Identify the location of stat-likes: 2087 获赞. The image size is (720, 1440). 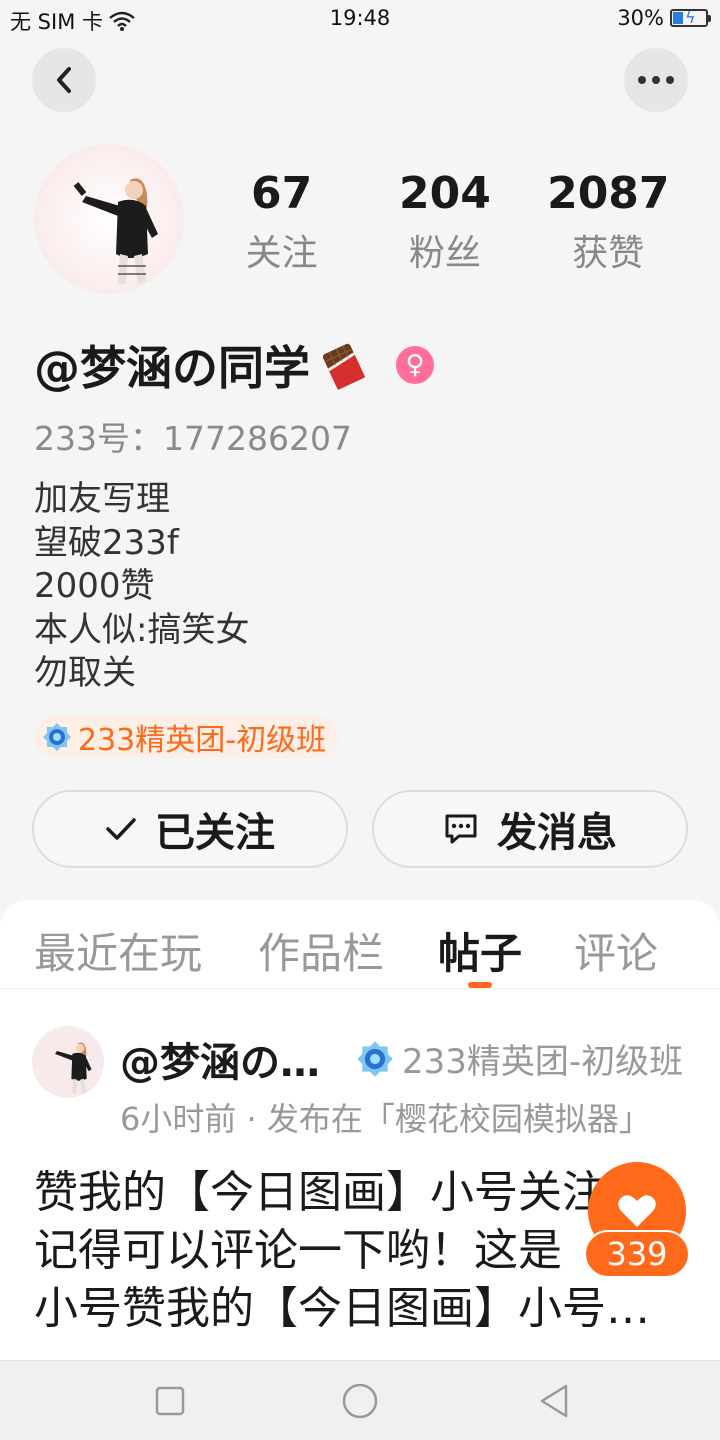
(608, 221).